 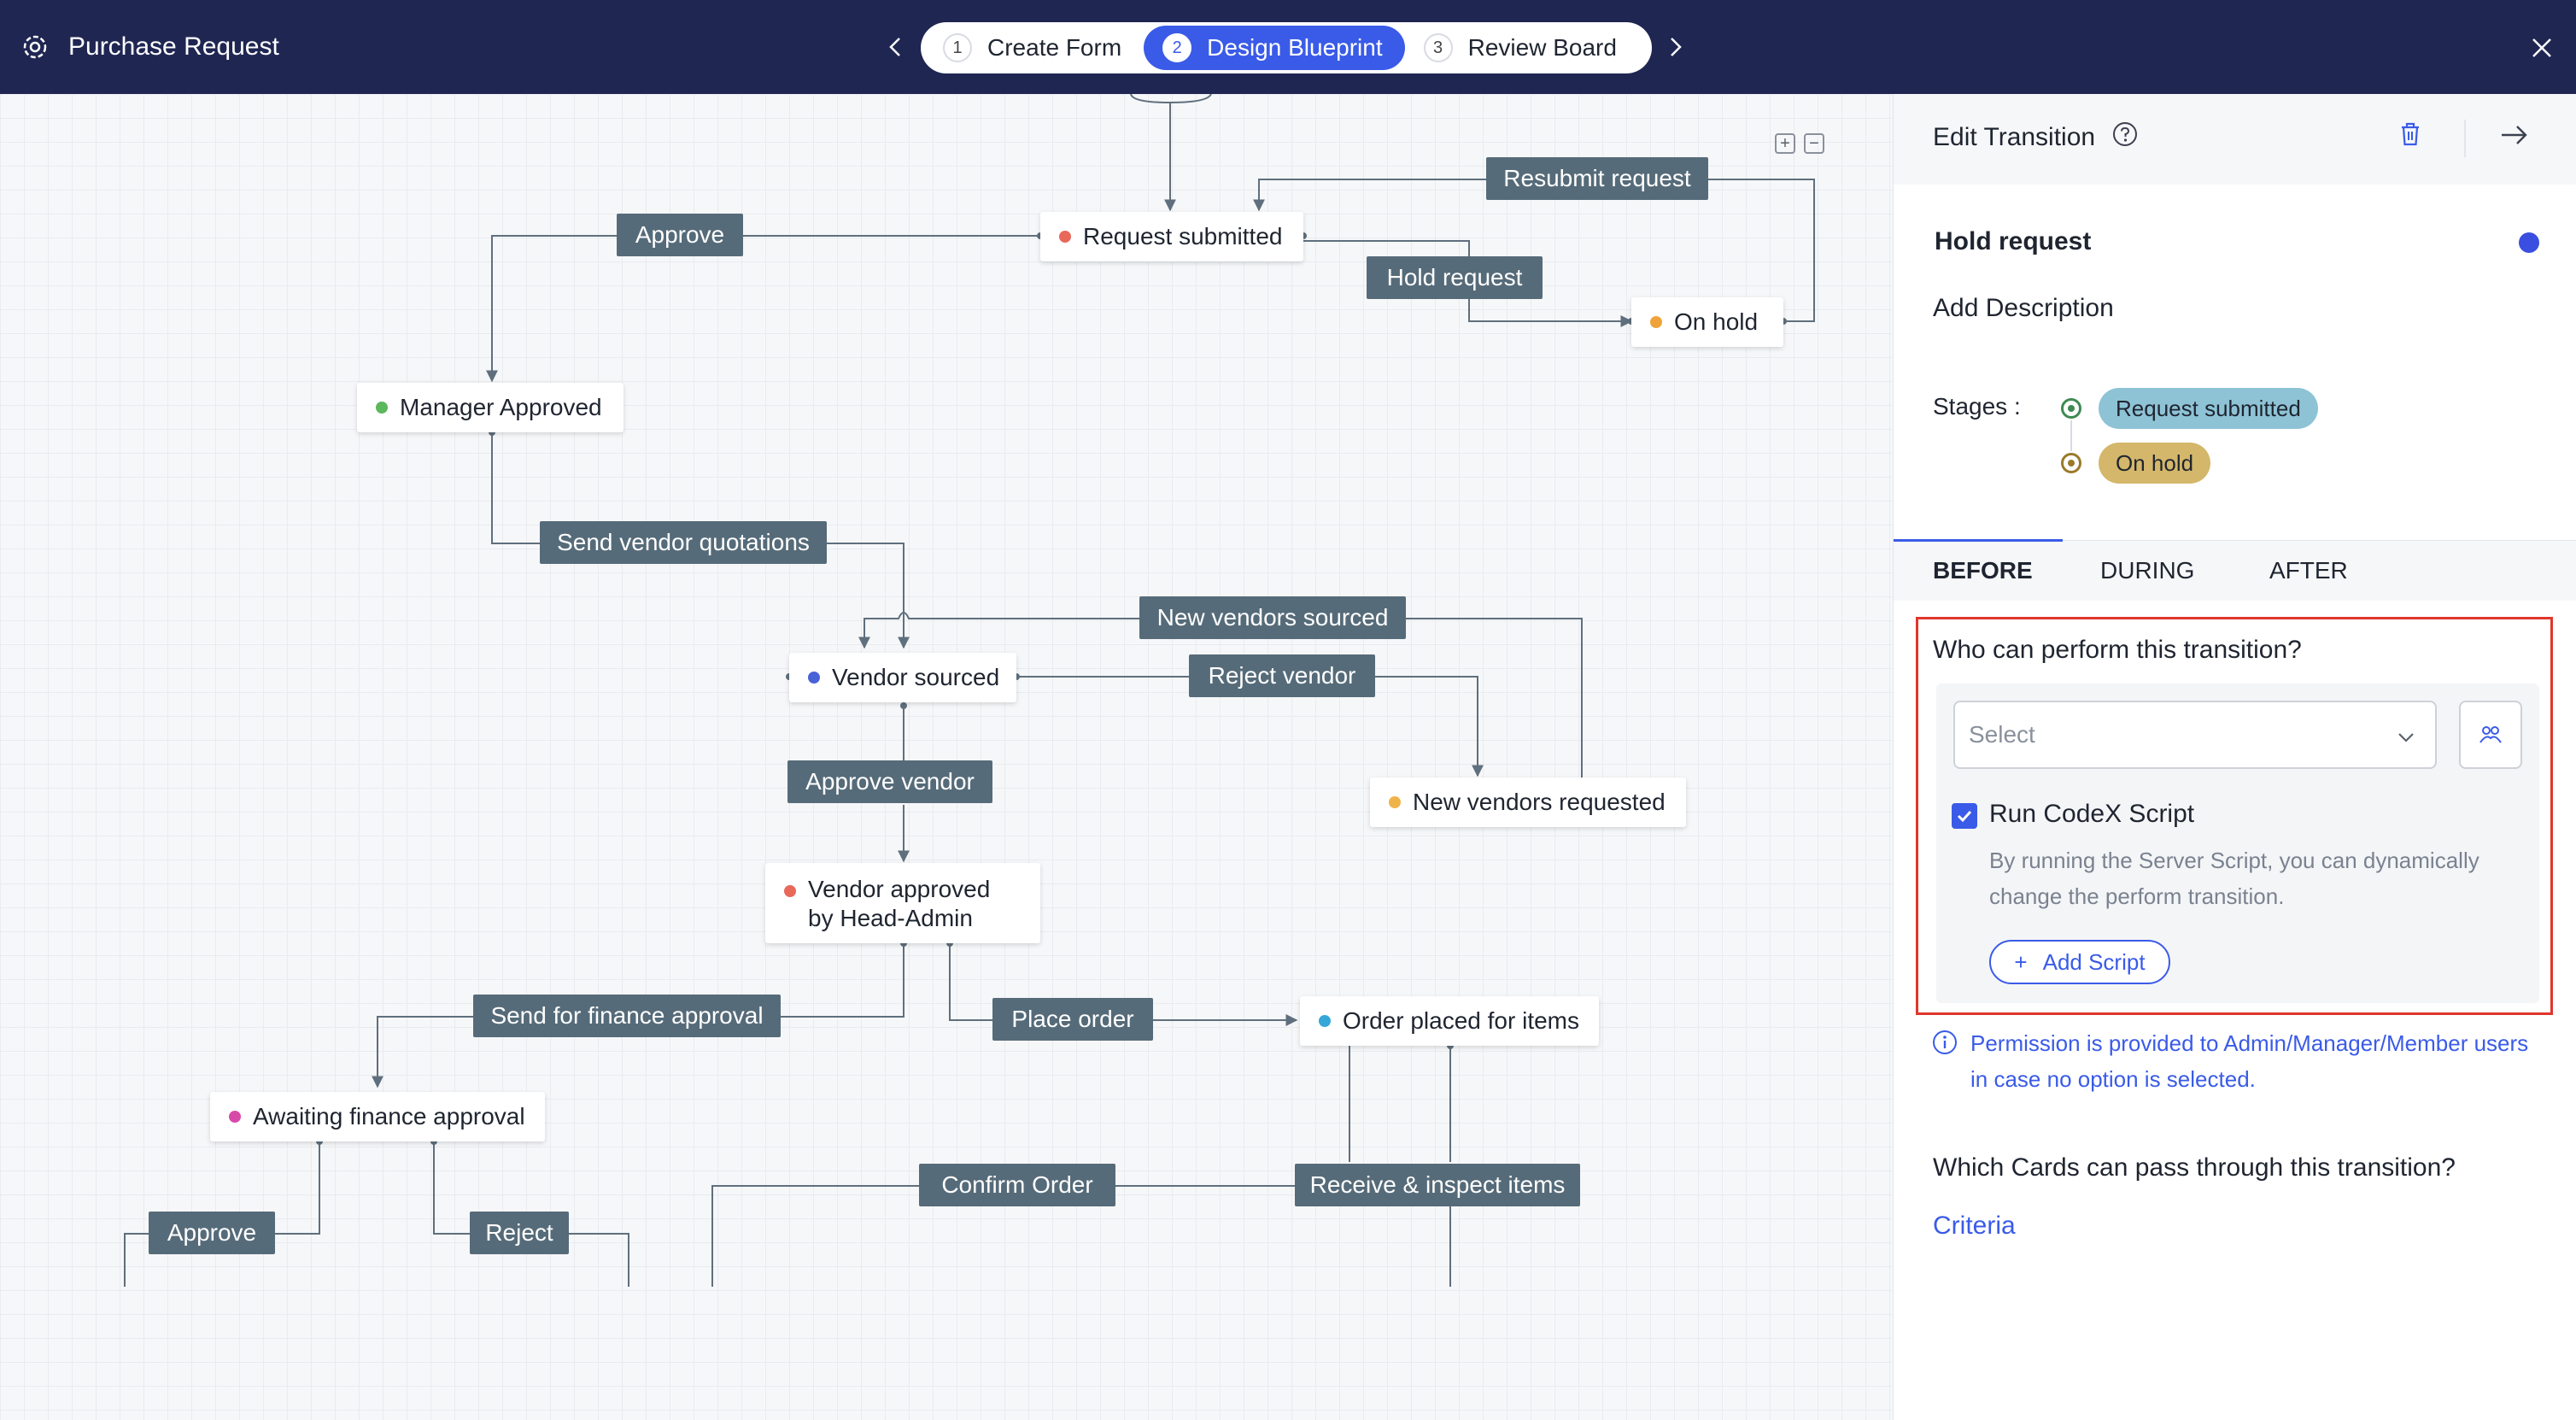 I want to click on plus-icon: +, so click(x=2021, y=961).